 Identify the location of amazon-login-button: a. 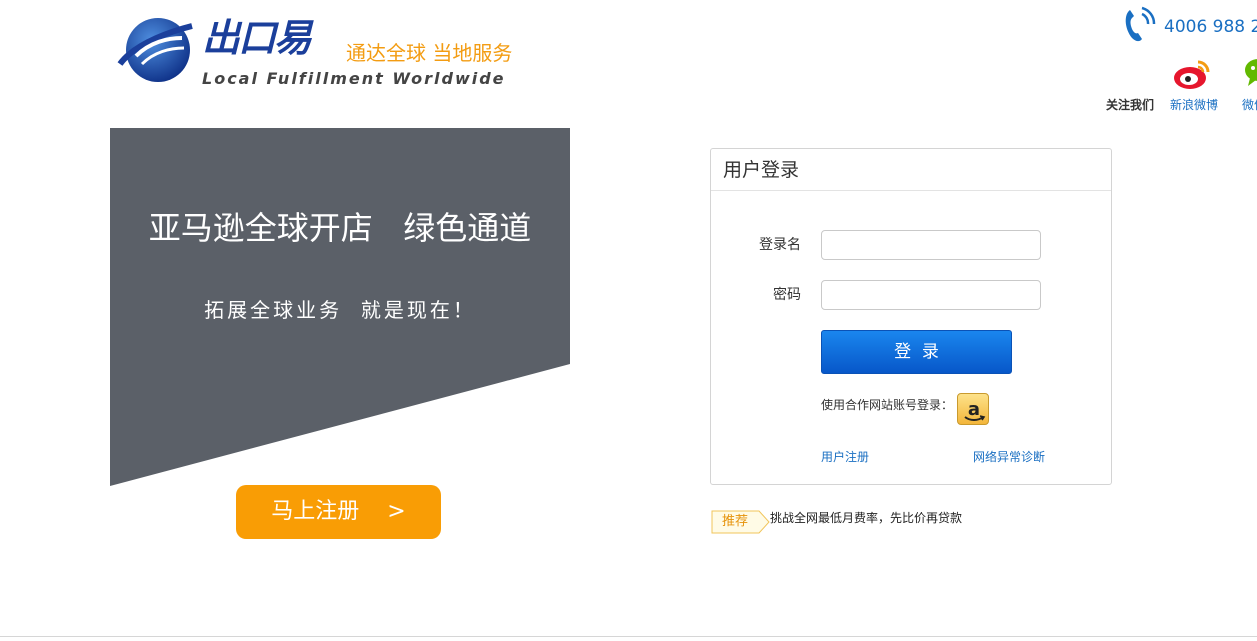
(973, 409).